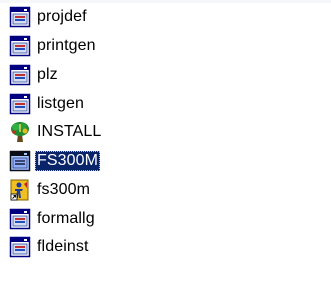 The width and height of the screenshot is (331, 295). I want to click on file-item-fldeinst: fldeinst, so click(49, 247).